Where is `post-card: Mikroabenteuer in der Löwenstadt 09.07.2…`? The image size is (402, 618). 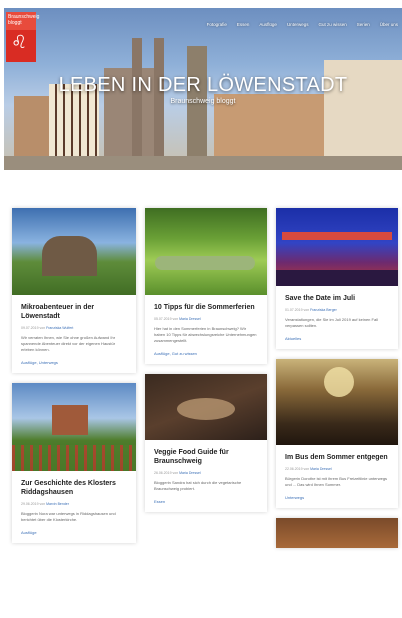
post-card: Mikroabenteuer in der Löwenstadt 09.07.2… is located at coordinates (74, 290).